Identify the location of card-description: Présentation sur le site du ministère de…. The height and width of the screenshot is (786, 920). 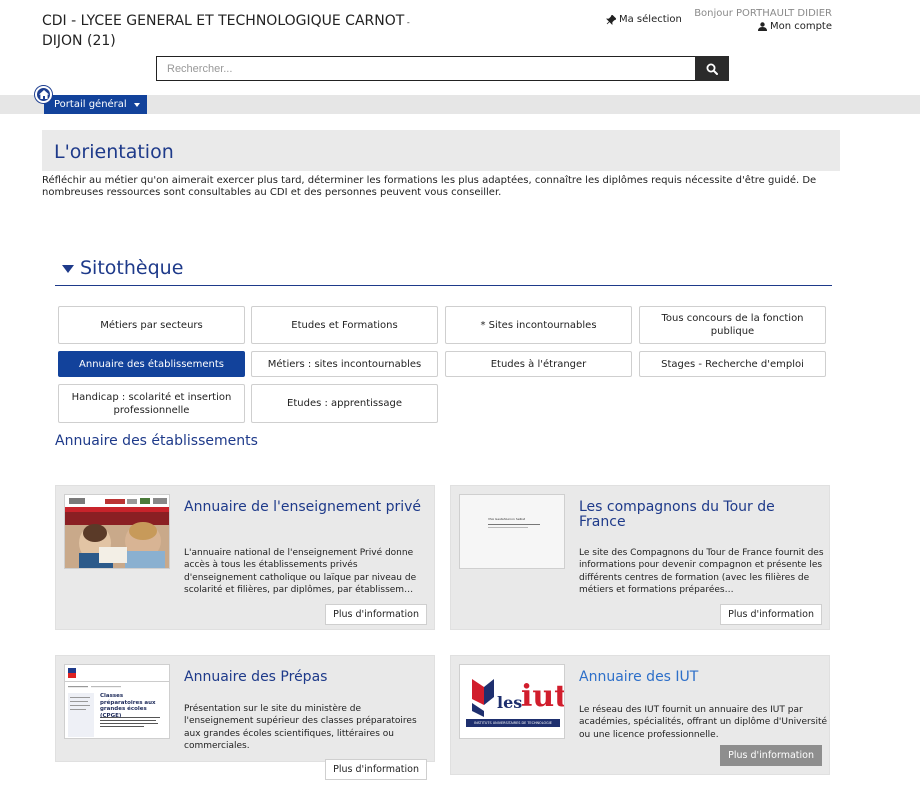
(300, 727).